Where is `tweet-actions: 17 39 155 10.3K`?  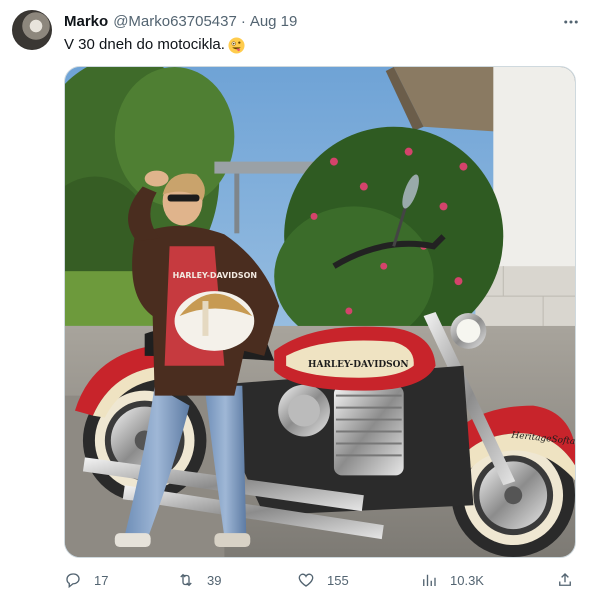 tweet-actions: 17 39 155 10.3K is located at coordinates (320, 580).